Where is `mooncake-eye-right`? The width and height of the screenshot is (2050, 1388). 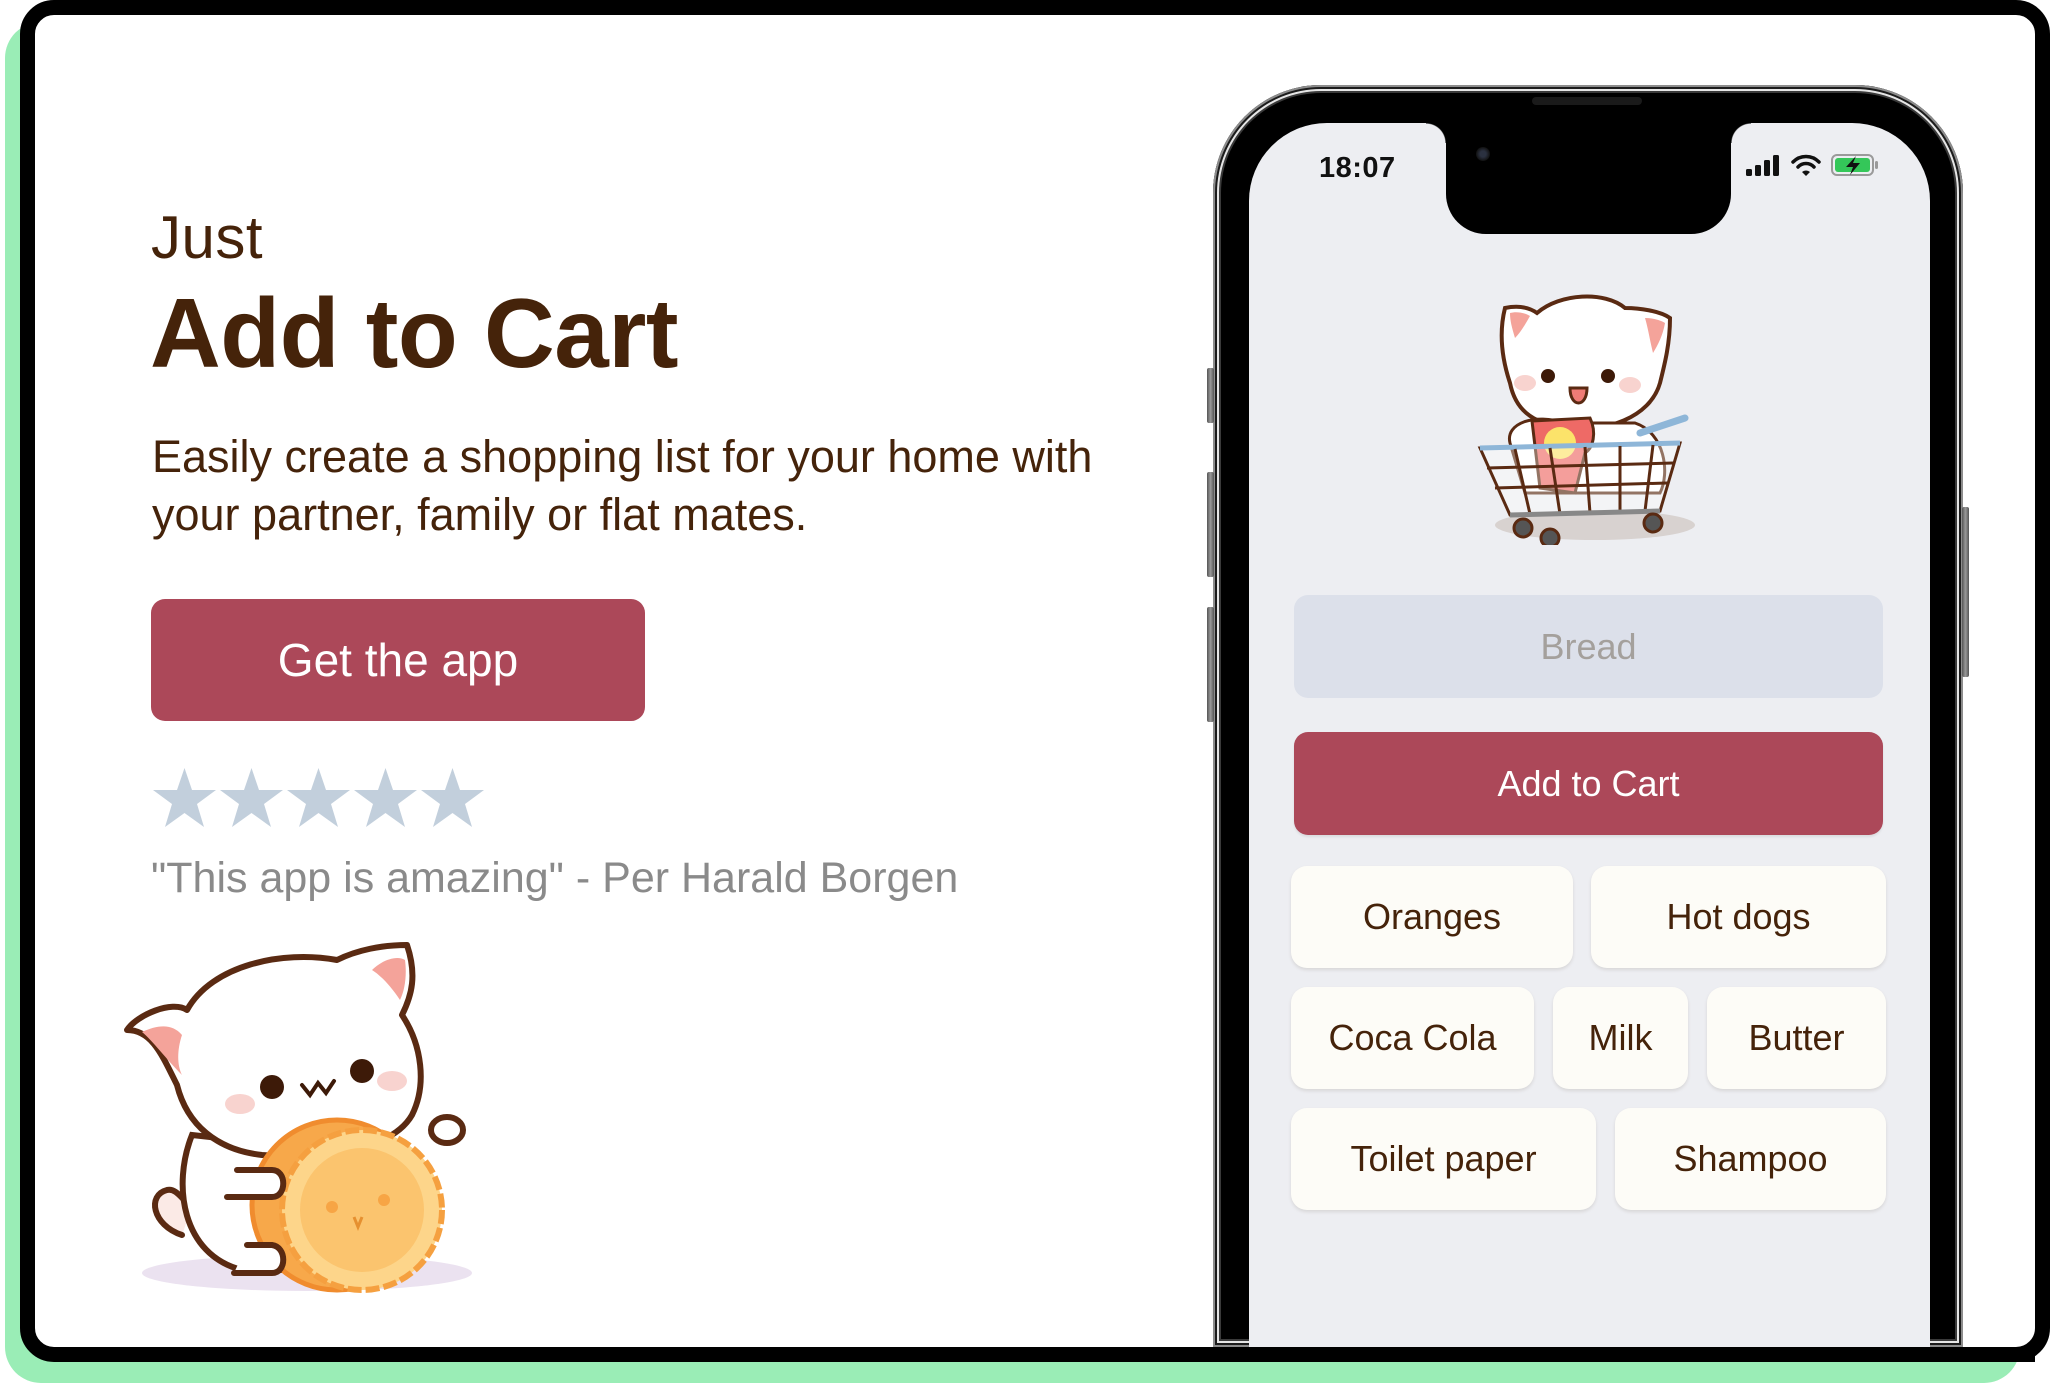 mooncake-eye-right is located at coordinates (384, 1200).